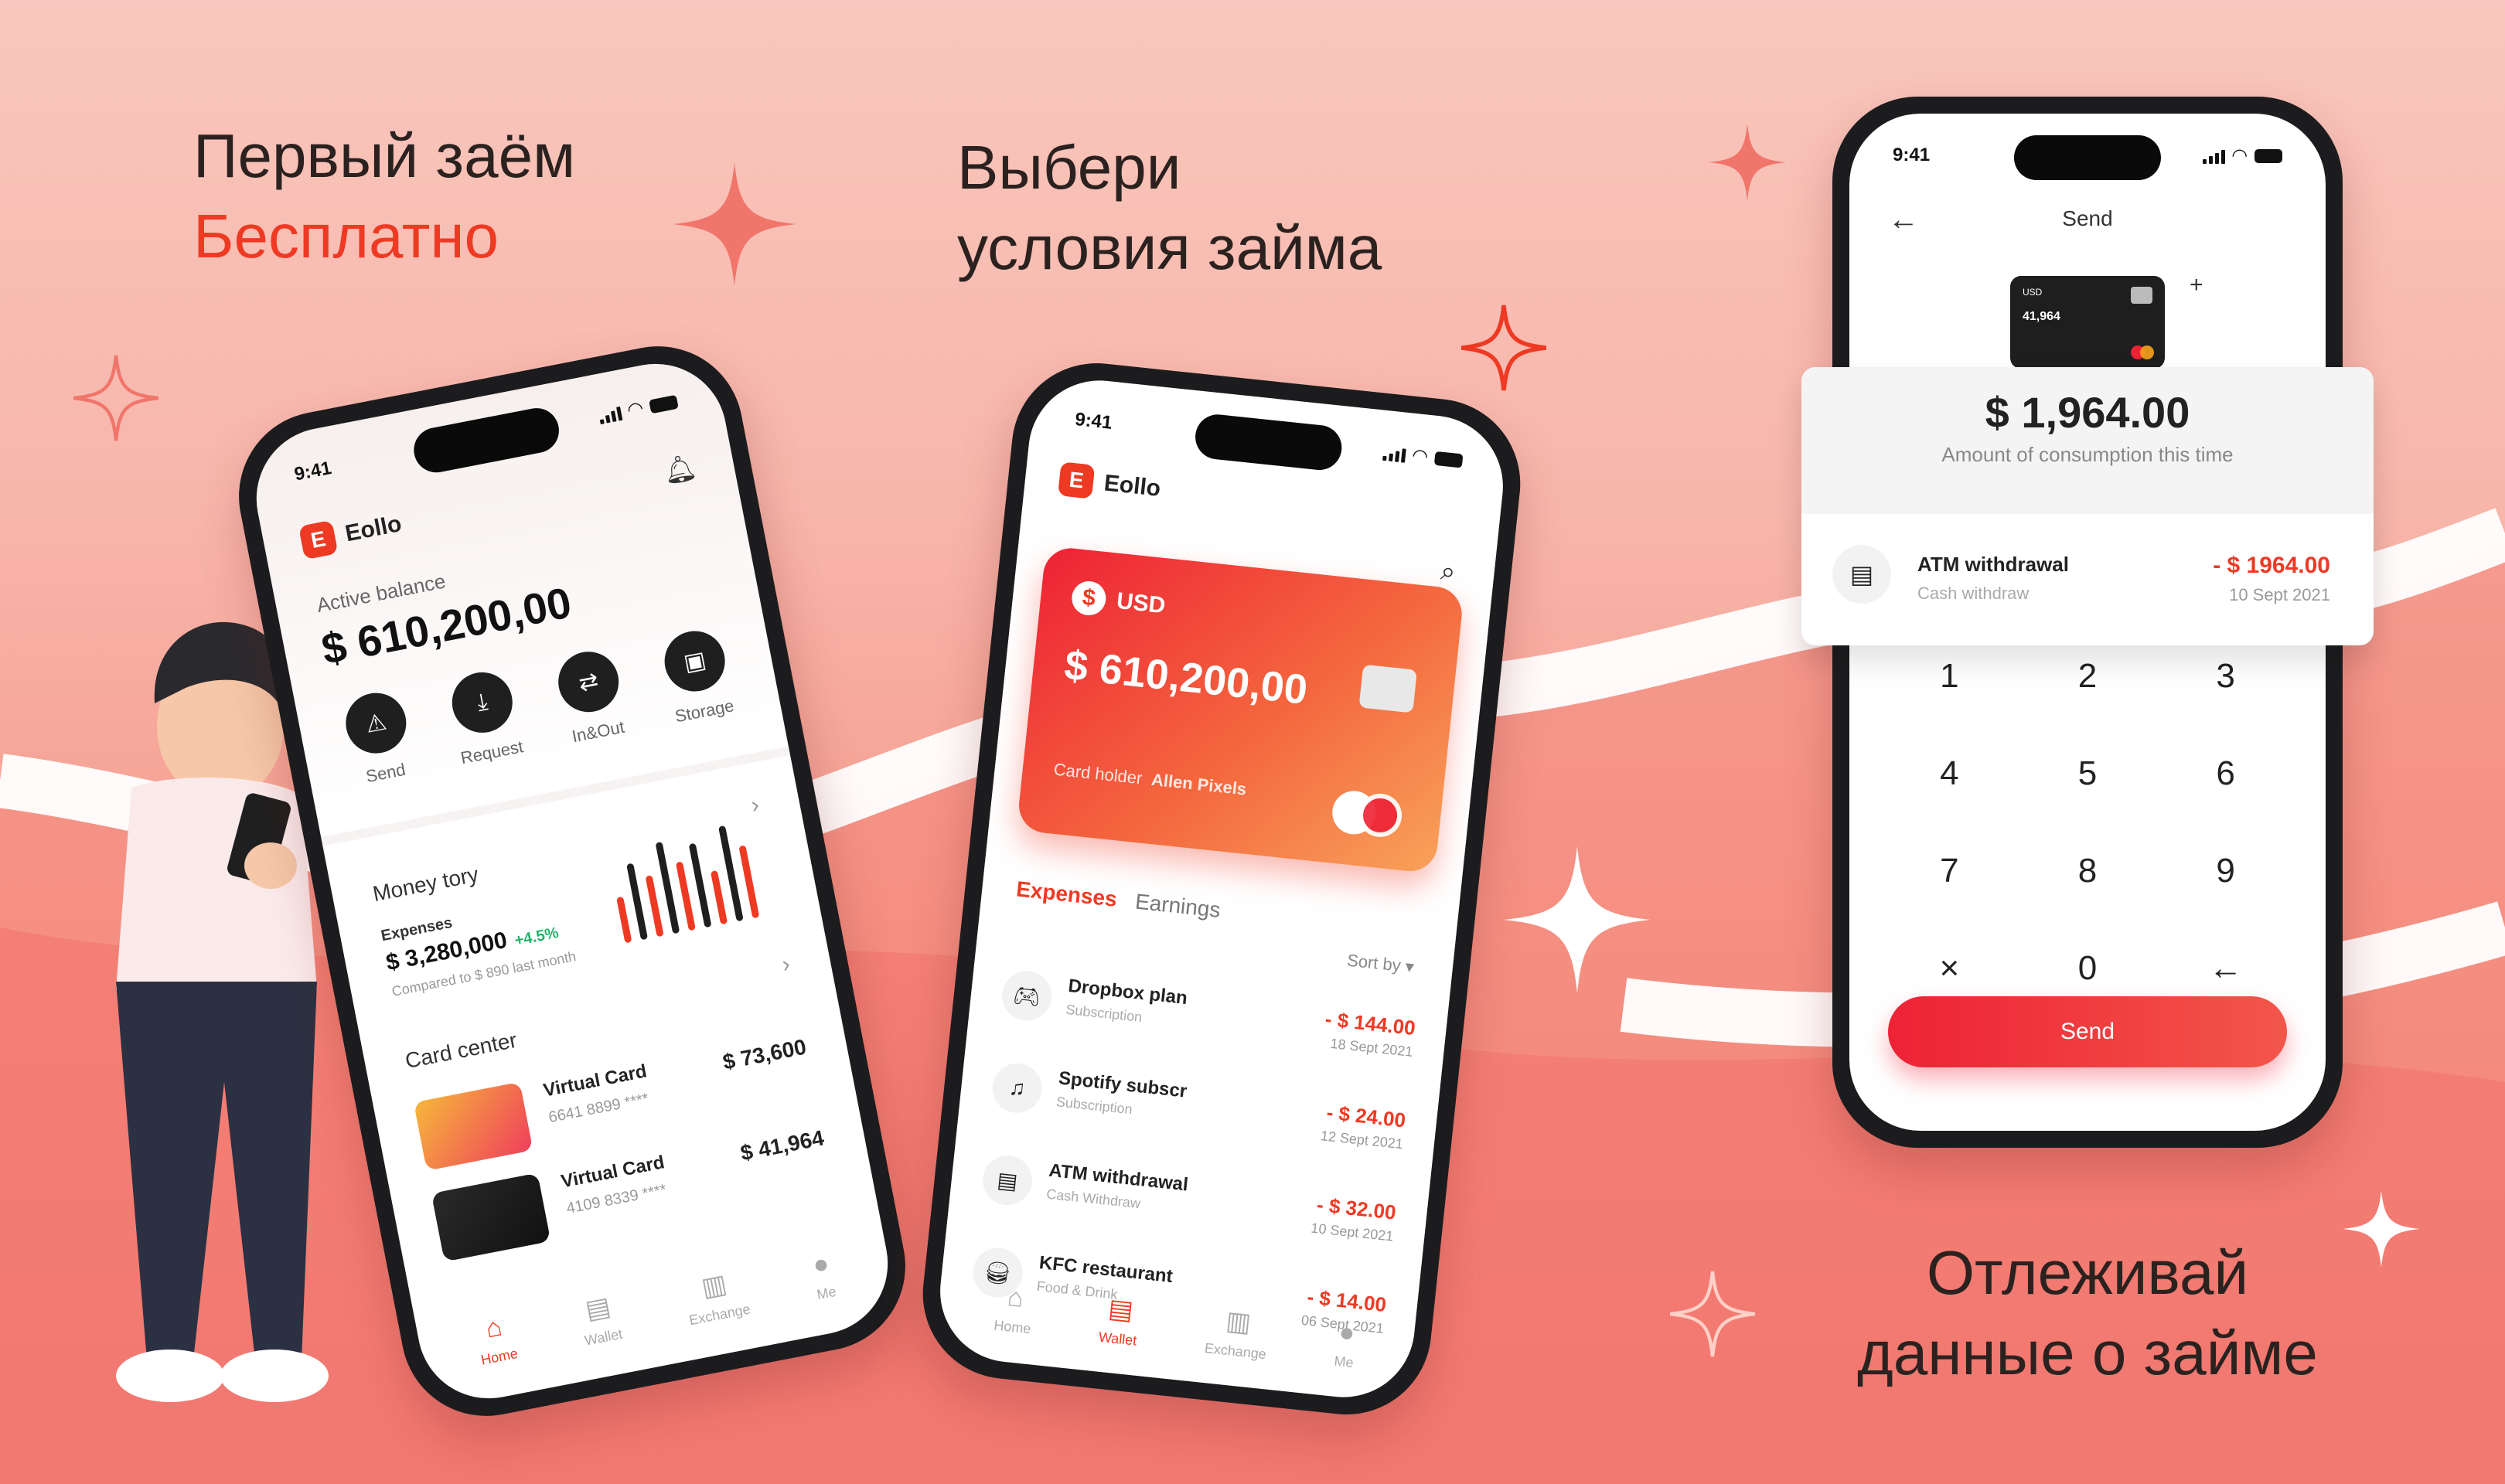  I want to click on headline-choose-terms: Выбери условия займа, so click(1169, 208).